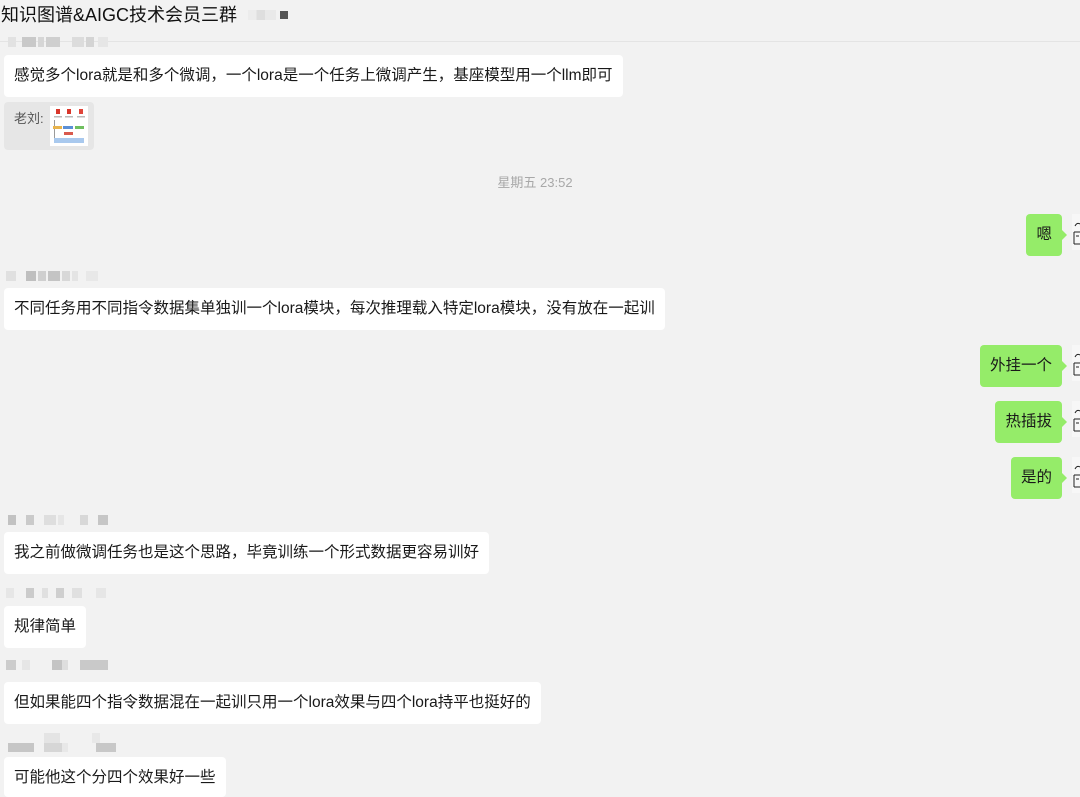  What do you see at coordinates (247, 553) in the screenshot?
I see `message-bubble-received: 我之前做微调任务也是这个思路，毕竟训练一个形式数据更容易训好` at bounding box center [247, 553].